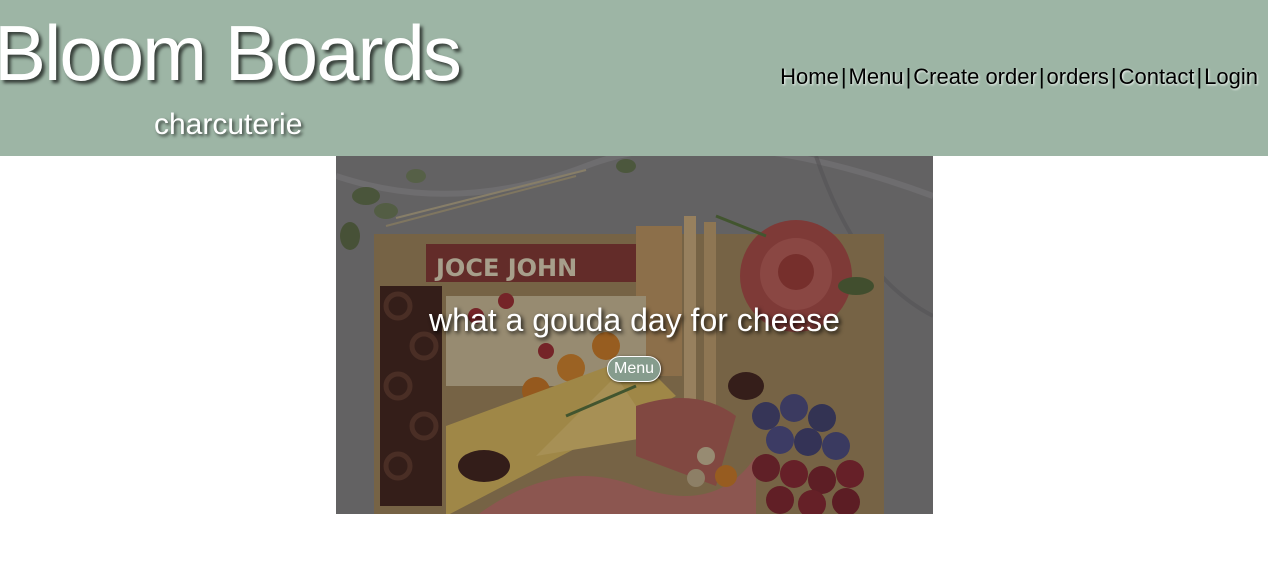 The image size is (1268, 575). I want to click on hero-caption: what a gouda day for cheese, so click(634, 320).